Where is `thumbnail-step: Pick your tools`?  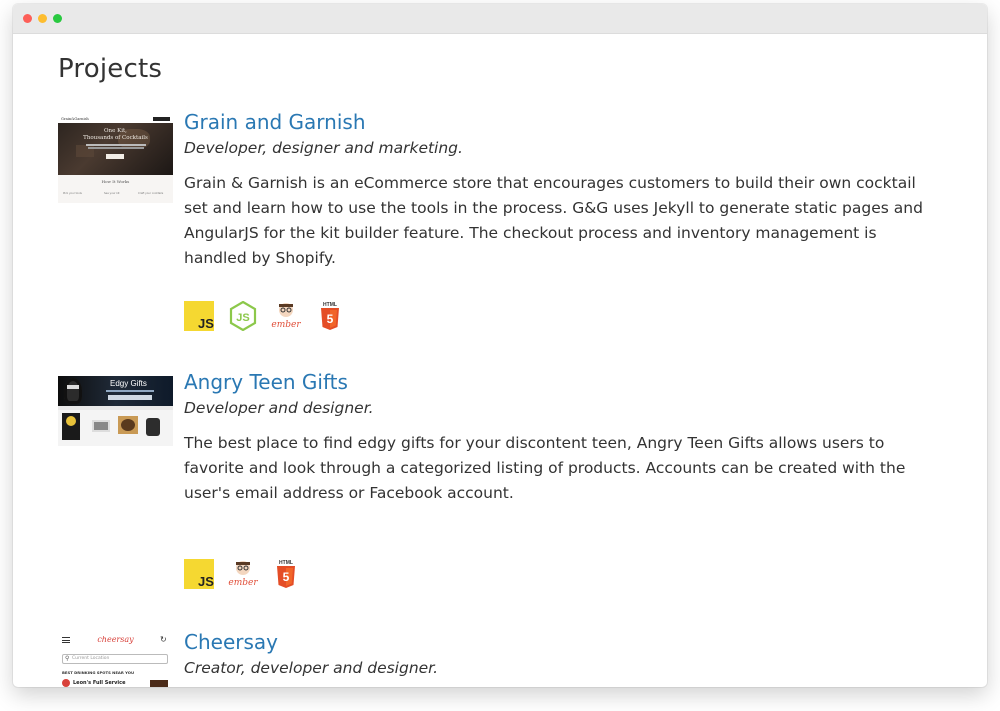 thumbnail-step: Pick your tools is located at coordinates (72, 193).